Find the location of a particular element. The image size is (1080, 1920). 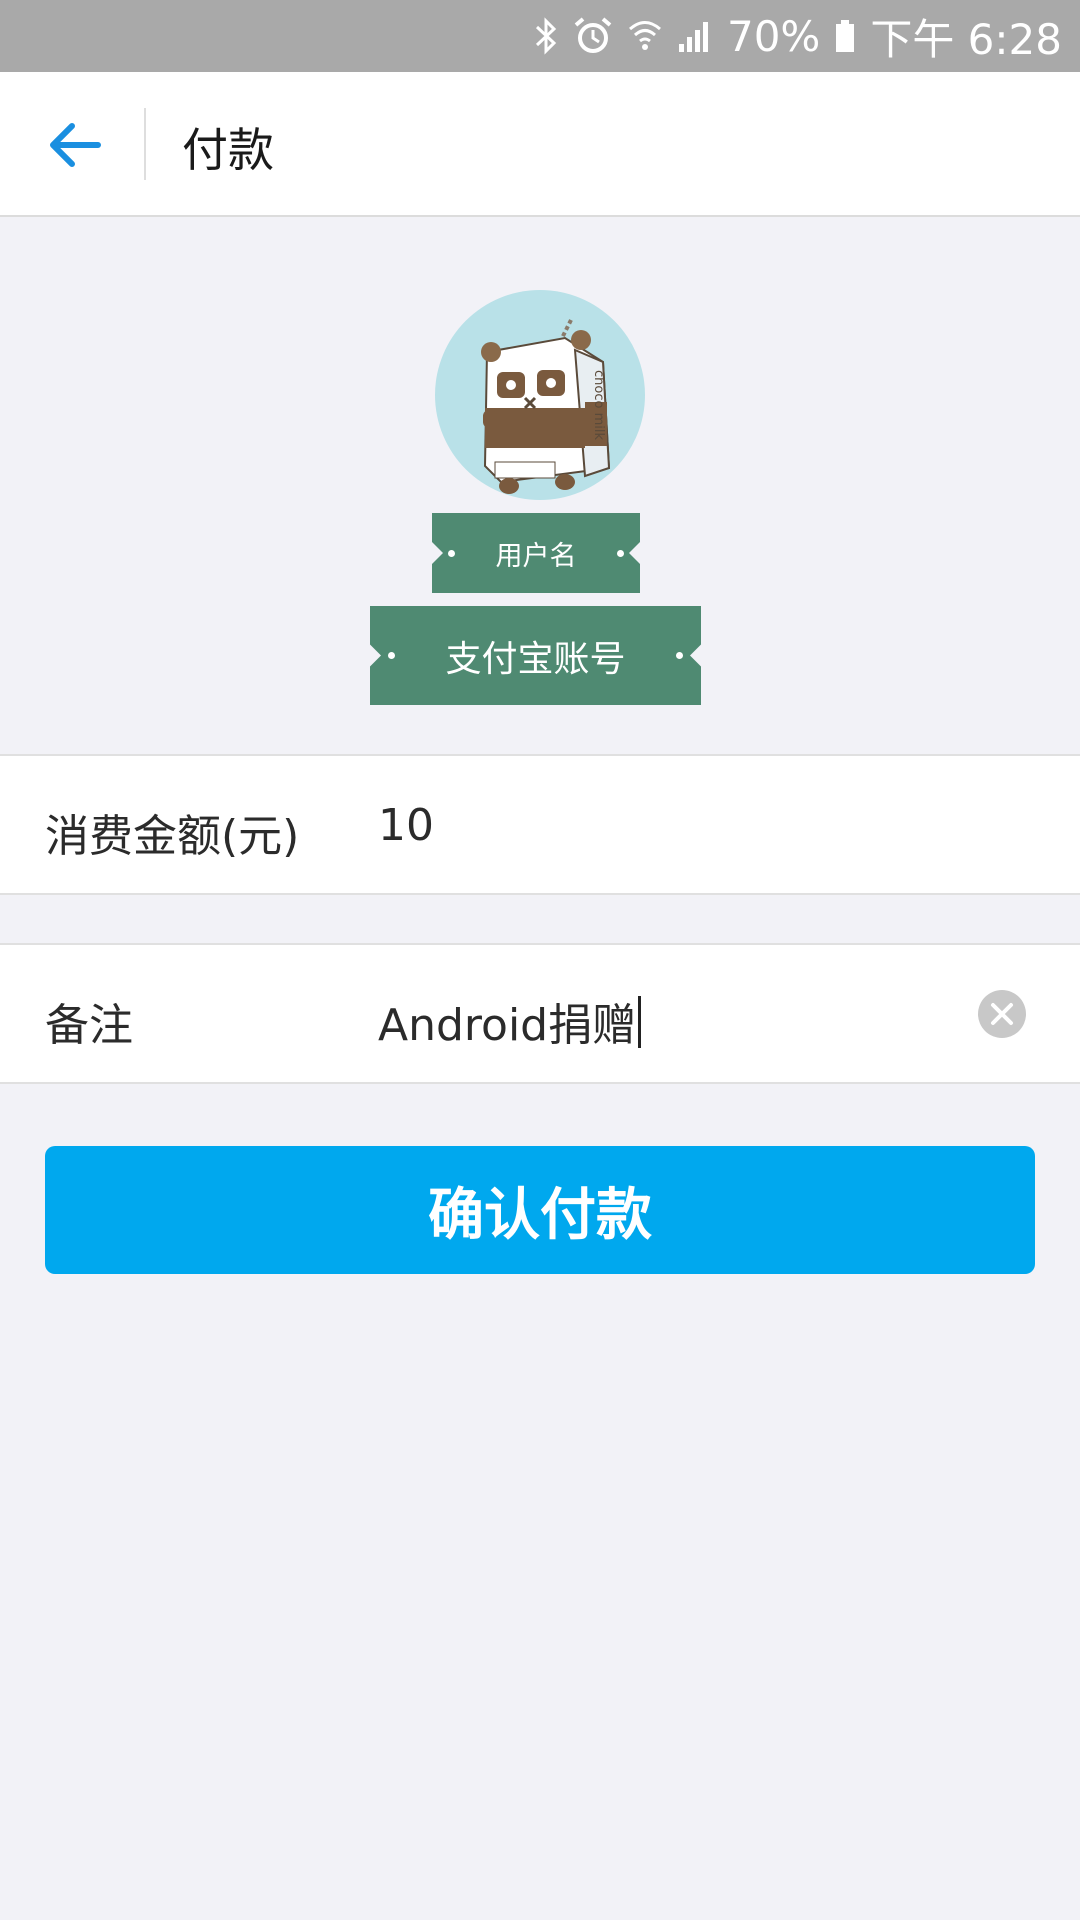

bluetooth-icon is located at coordinates (546, 36).